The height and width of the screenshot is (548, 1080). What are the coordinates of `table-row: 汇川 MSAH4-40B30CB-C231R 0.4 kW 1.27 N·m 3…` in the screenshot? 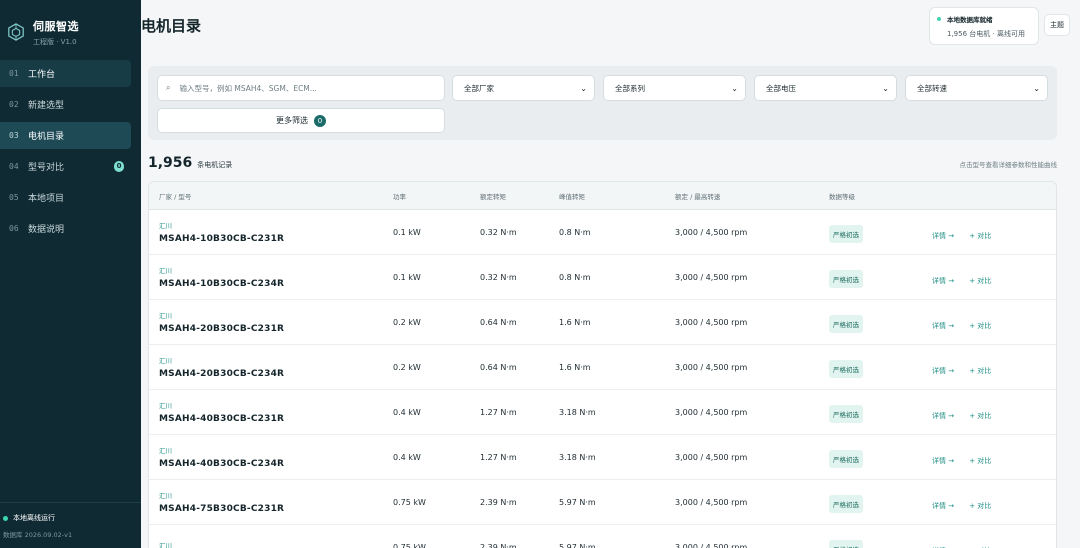 It's located at (602, 412).